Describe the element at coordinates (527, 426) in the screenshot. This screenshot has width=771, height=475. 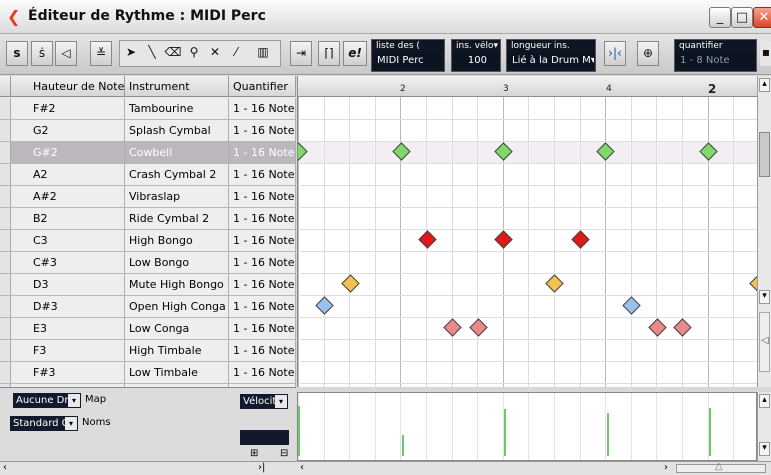
I see `velocity-lane` at that location.